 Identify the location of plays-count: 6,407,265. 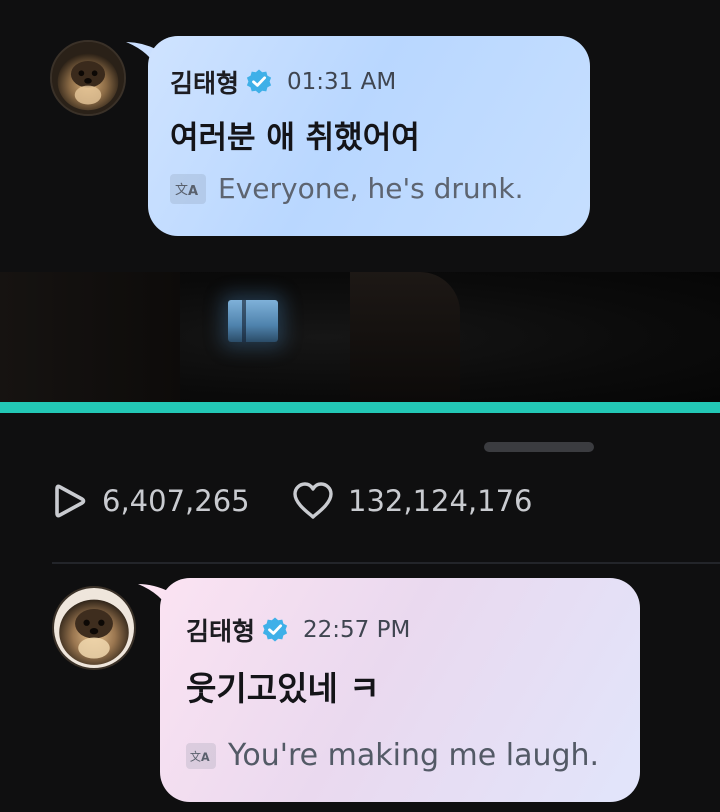
(176, 501).